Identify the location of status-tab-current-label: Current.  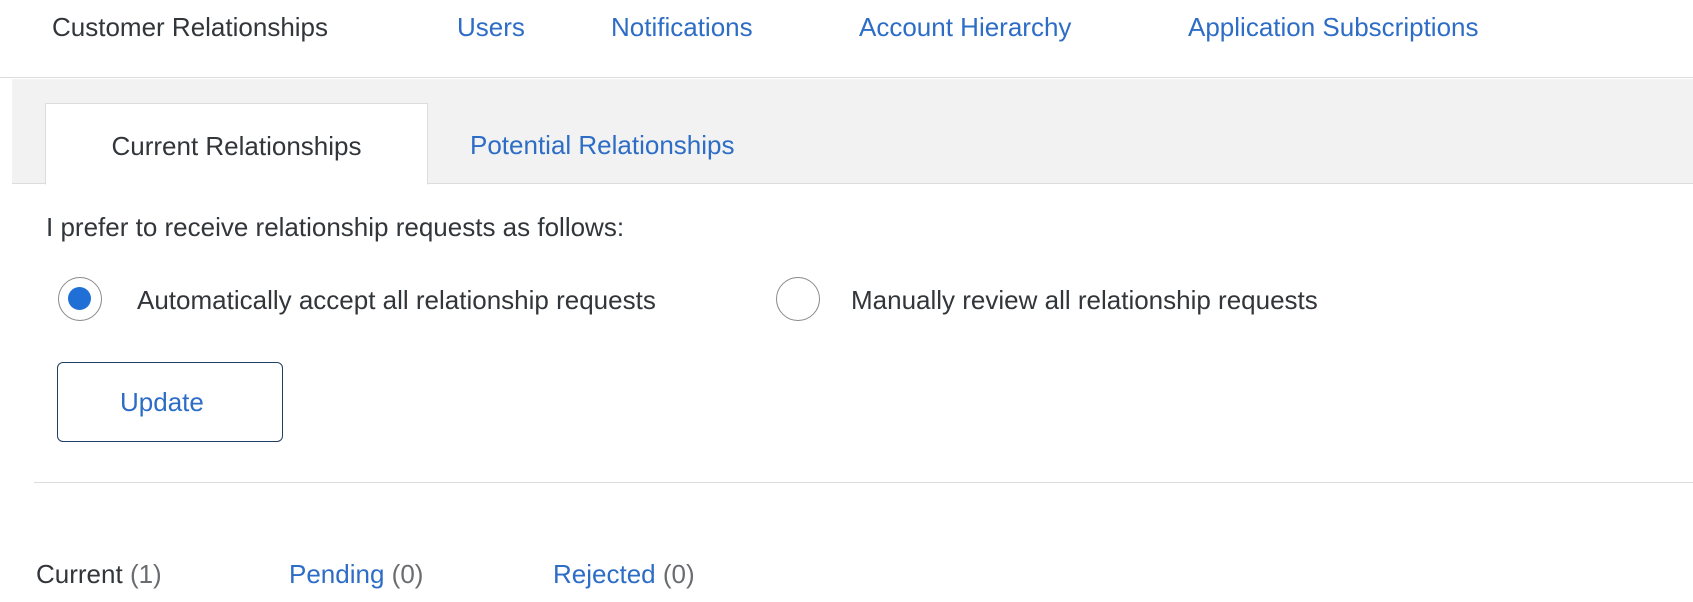
(79, 574).